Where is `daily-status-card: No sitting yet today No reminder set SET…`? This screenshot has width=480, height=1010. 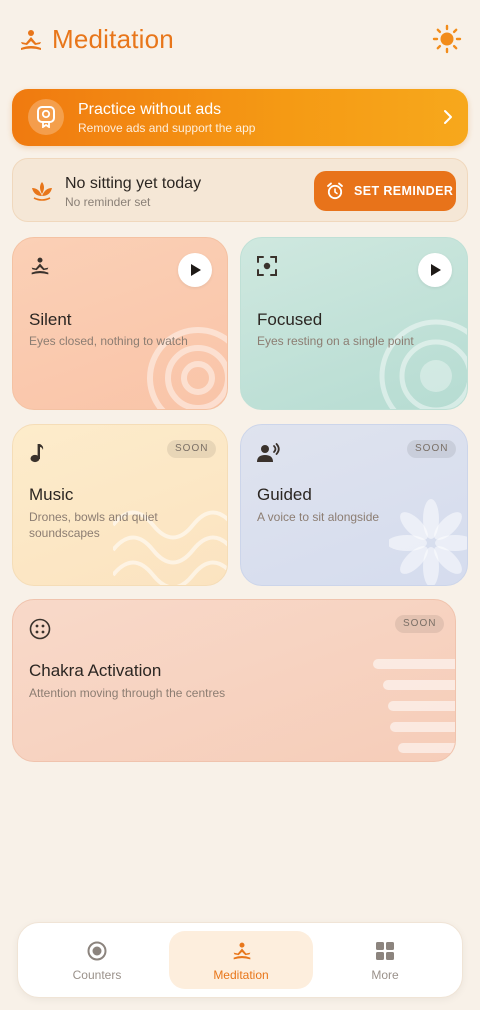 daily-status-card: No sitting yet today No reminder set SET… is located at coordinates (240, 190).